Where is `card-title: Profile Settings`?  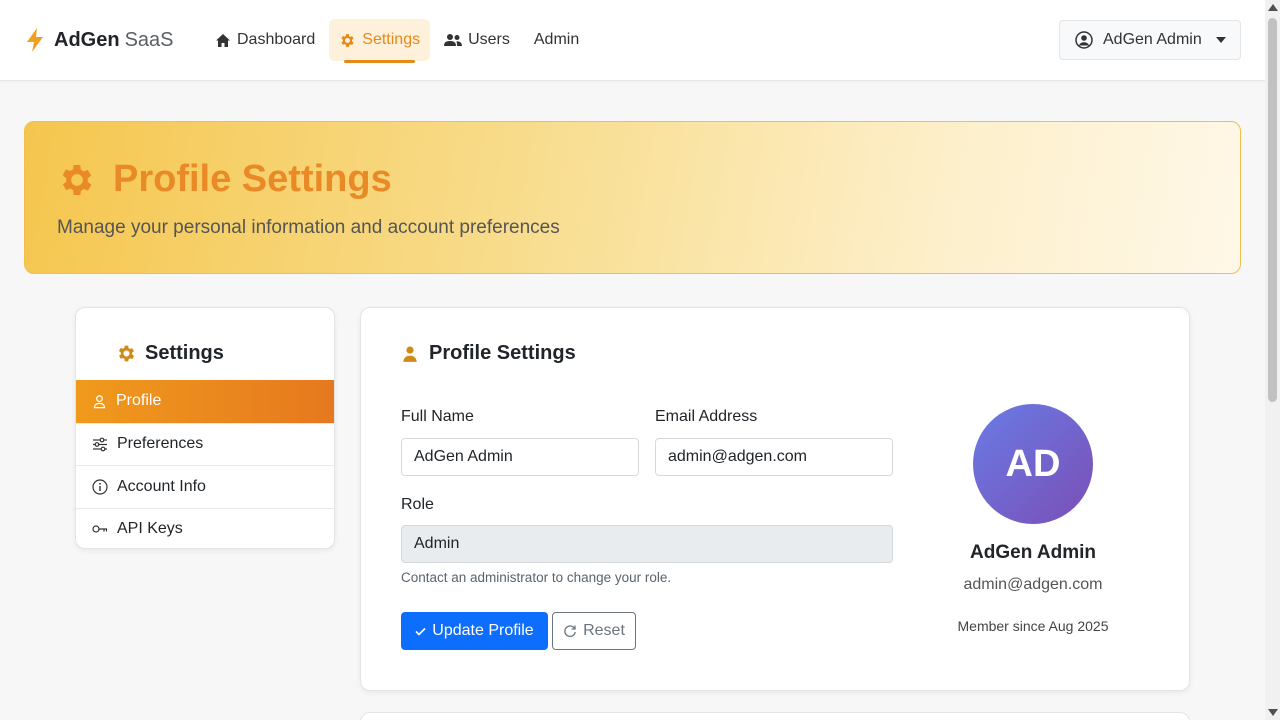
card-title: Profile Settings is located at coordinates (488, 353).